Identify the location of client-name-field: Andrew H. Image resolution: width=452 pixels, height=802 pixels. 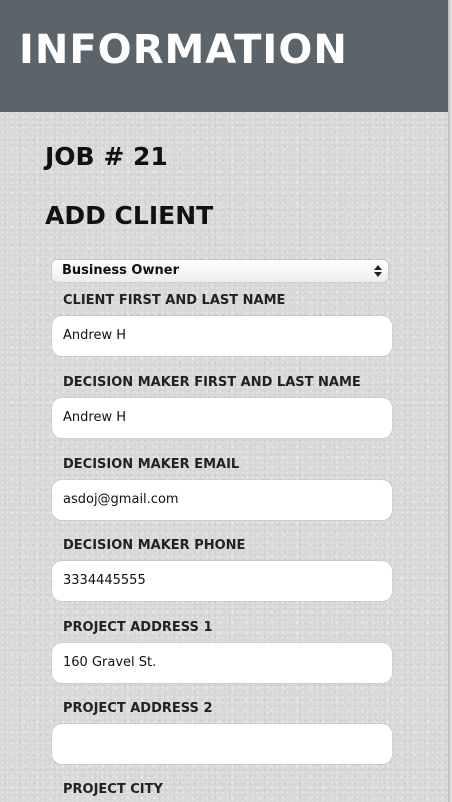
(222, 336).